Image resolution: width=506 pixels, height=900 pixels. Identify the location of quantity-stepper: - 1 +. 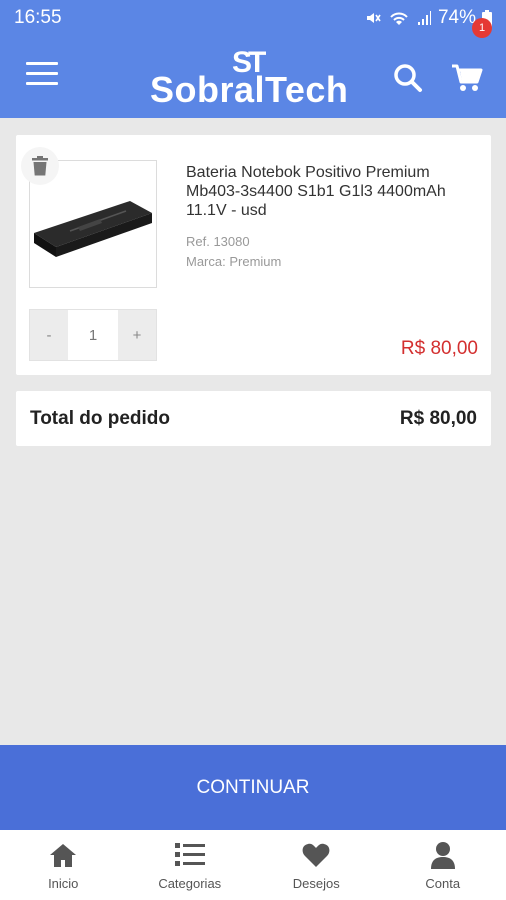
(93, 335).